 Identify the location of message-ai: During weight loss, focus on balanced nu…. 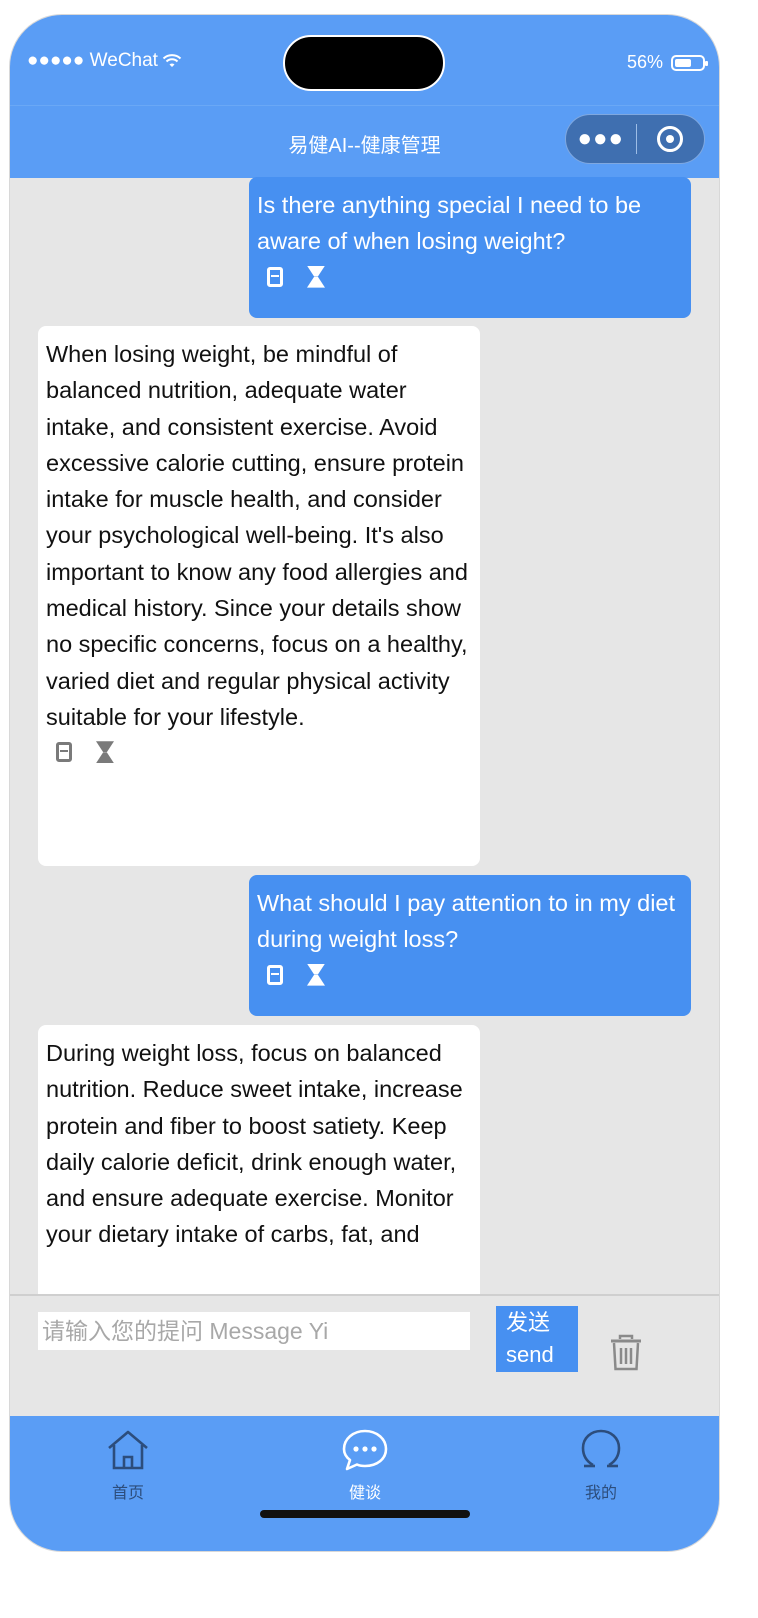
(259, 1159).